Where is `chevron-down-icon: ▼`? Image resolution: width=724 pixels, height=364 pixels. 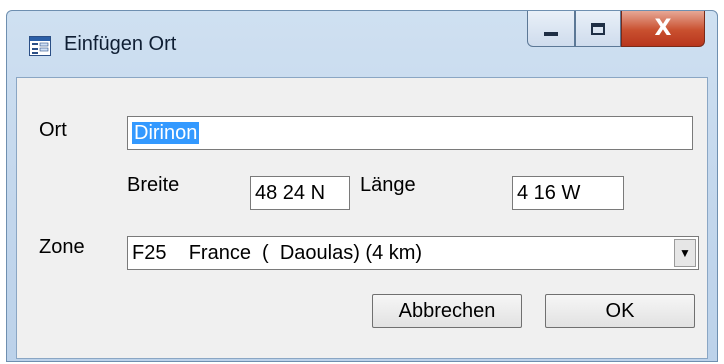 chevron-down-icon: ▼ is located at coordinates (685, 253).